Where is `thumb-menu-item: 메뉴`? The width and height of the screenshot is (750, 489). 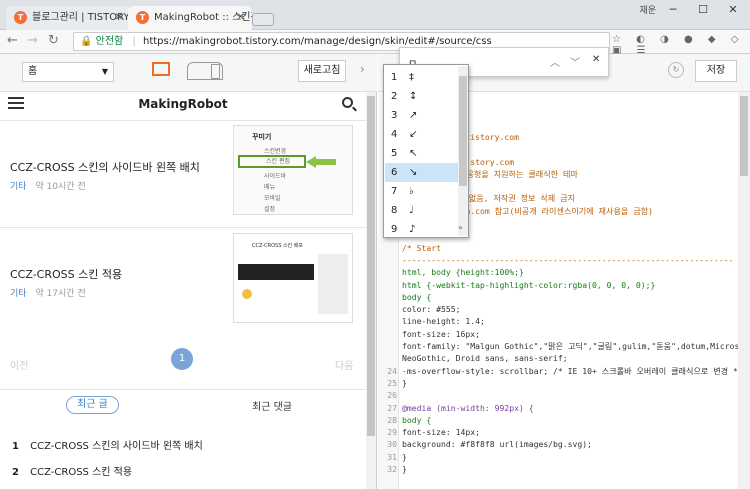 thumb-menu-item: 메뉴 is located at coordinates (270, 187).